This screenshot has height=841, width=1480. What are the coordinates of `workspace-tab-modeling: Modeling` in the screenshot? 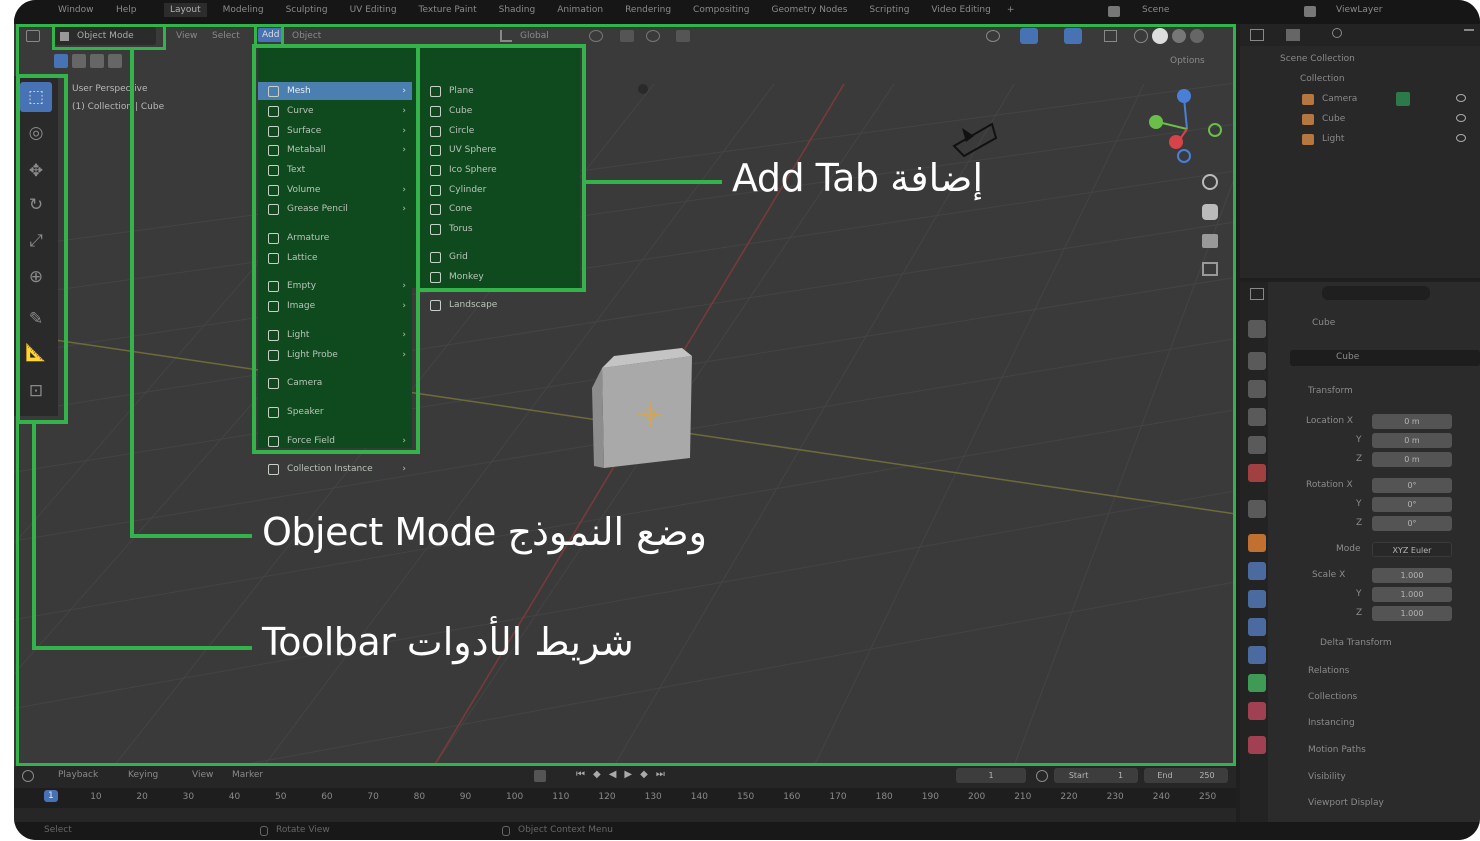 It's located at (243, 10).